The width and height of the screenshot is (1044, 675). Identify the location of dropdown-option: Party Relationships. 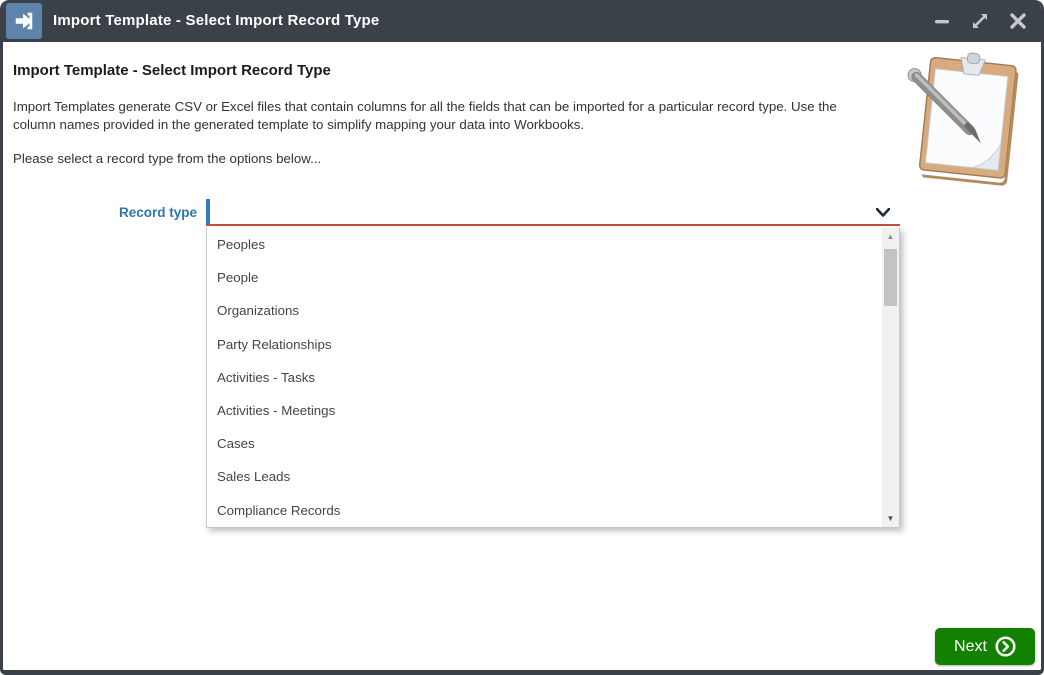
(553, 344).